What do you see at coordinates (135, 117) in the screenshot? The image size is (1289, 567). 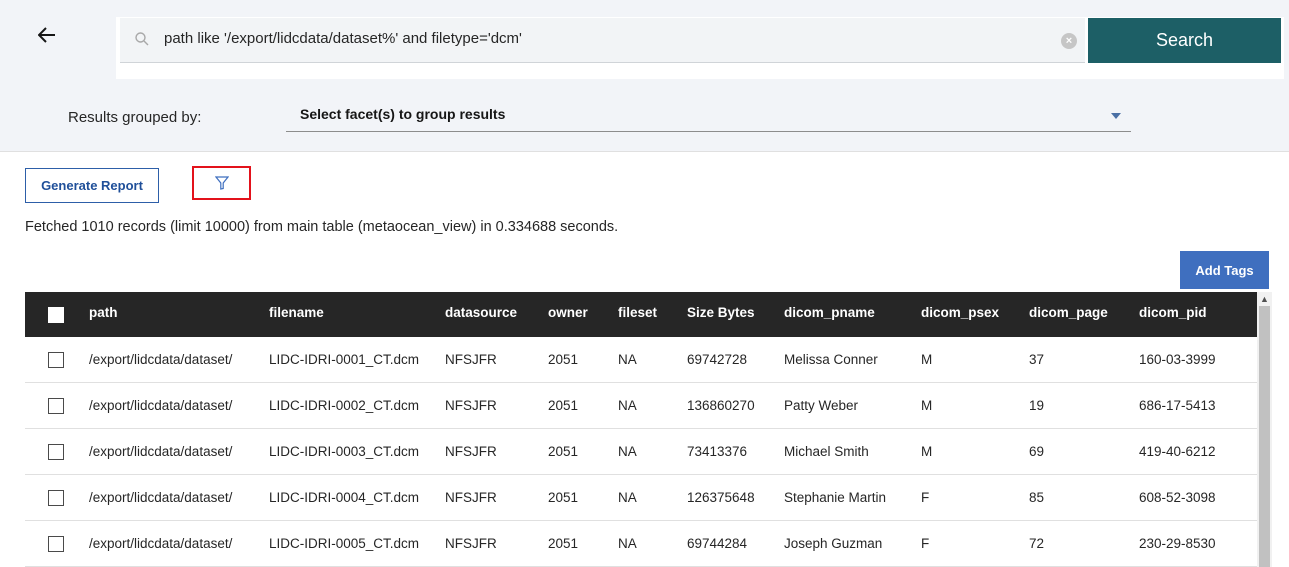 I see `results-grouped-by-label: Results grouped by:` at bounding box center [135, 117].